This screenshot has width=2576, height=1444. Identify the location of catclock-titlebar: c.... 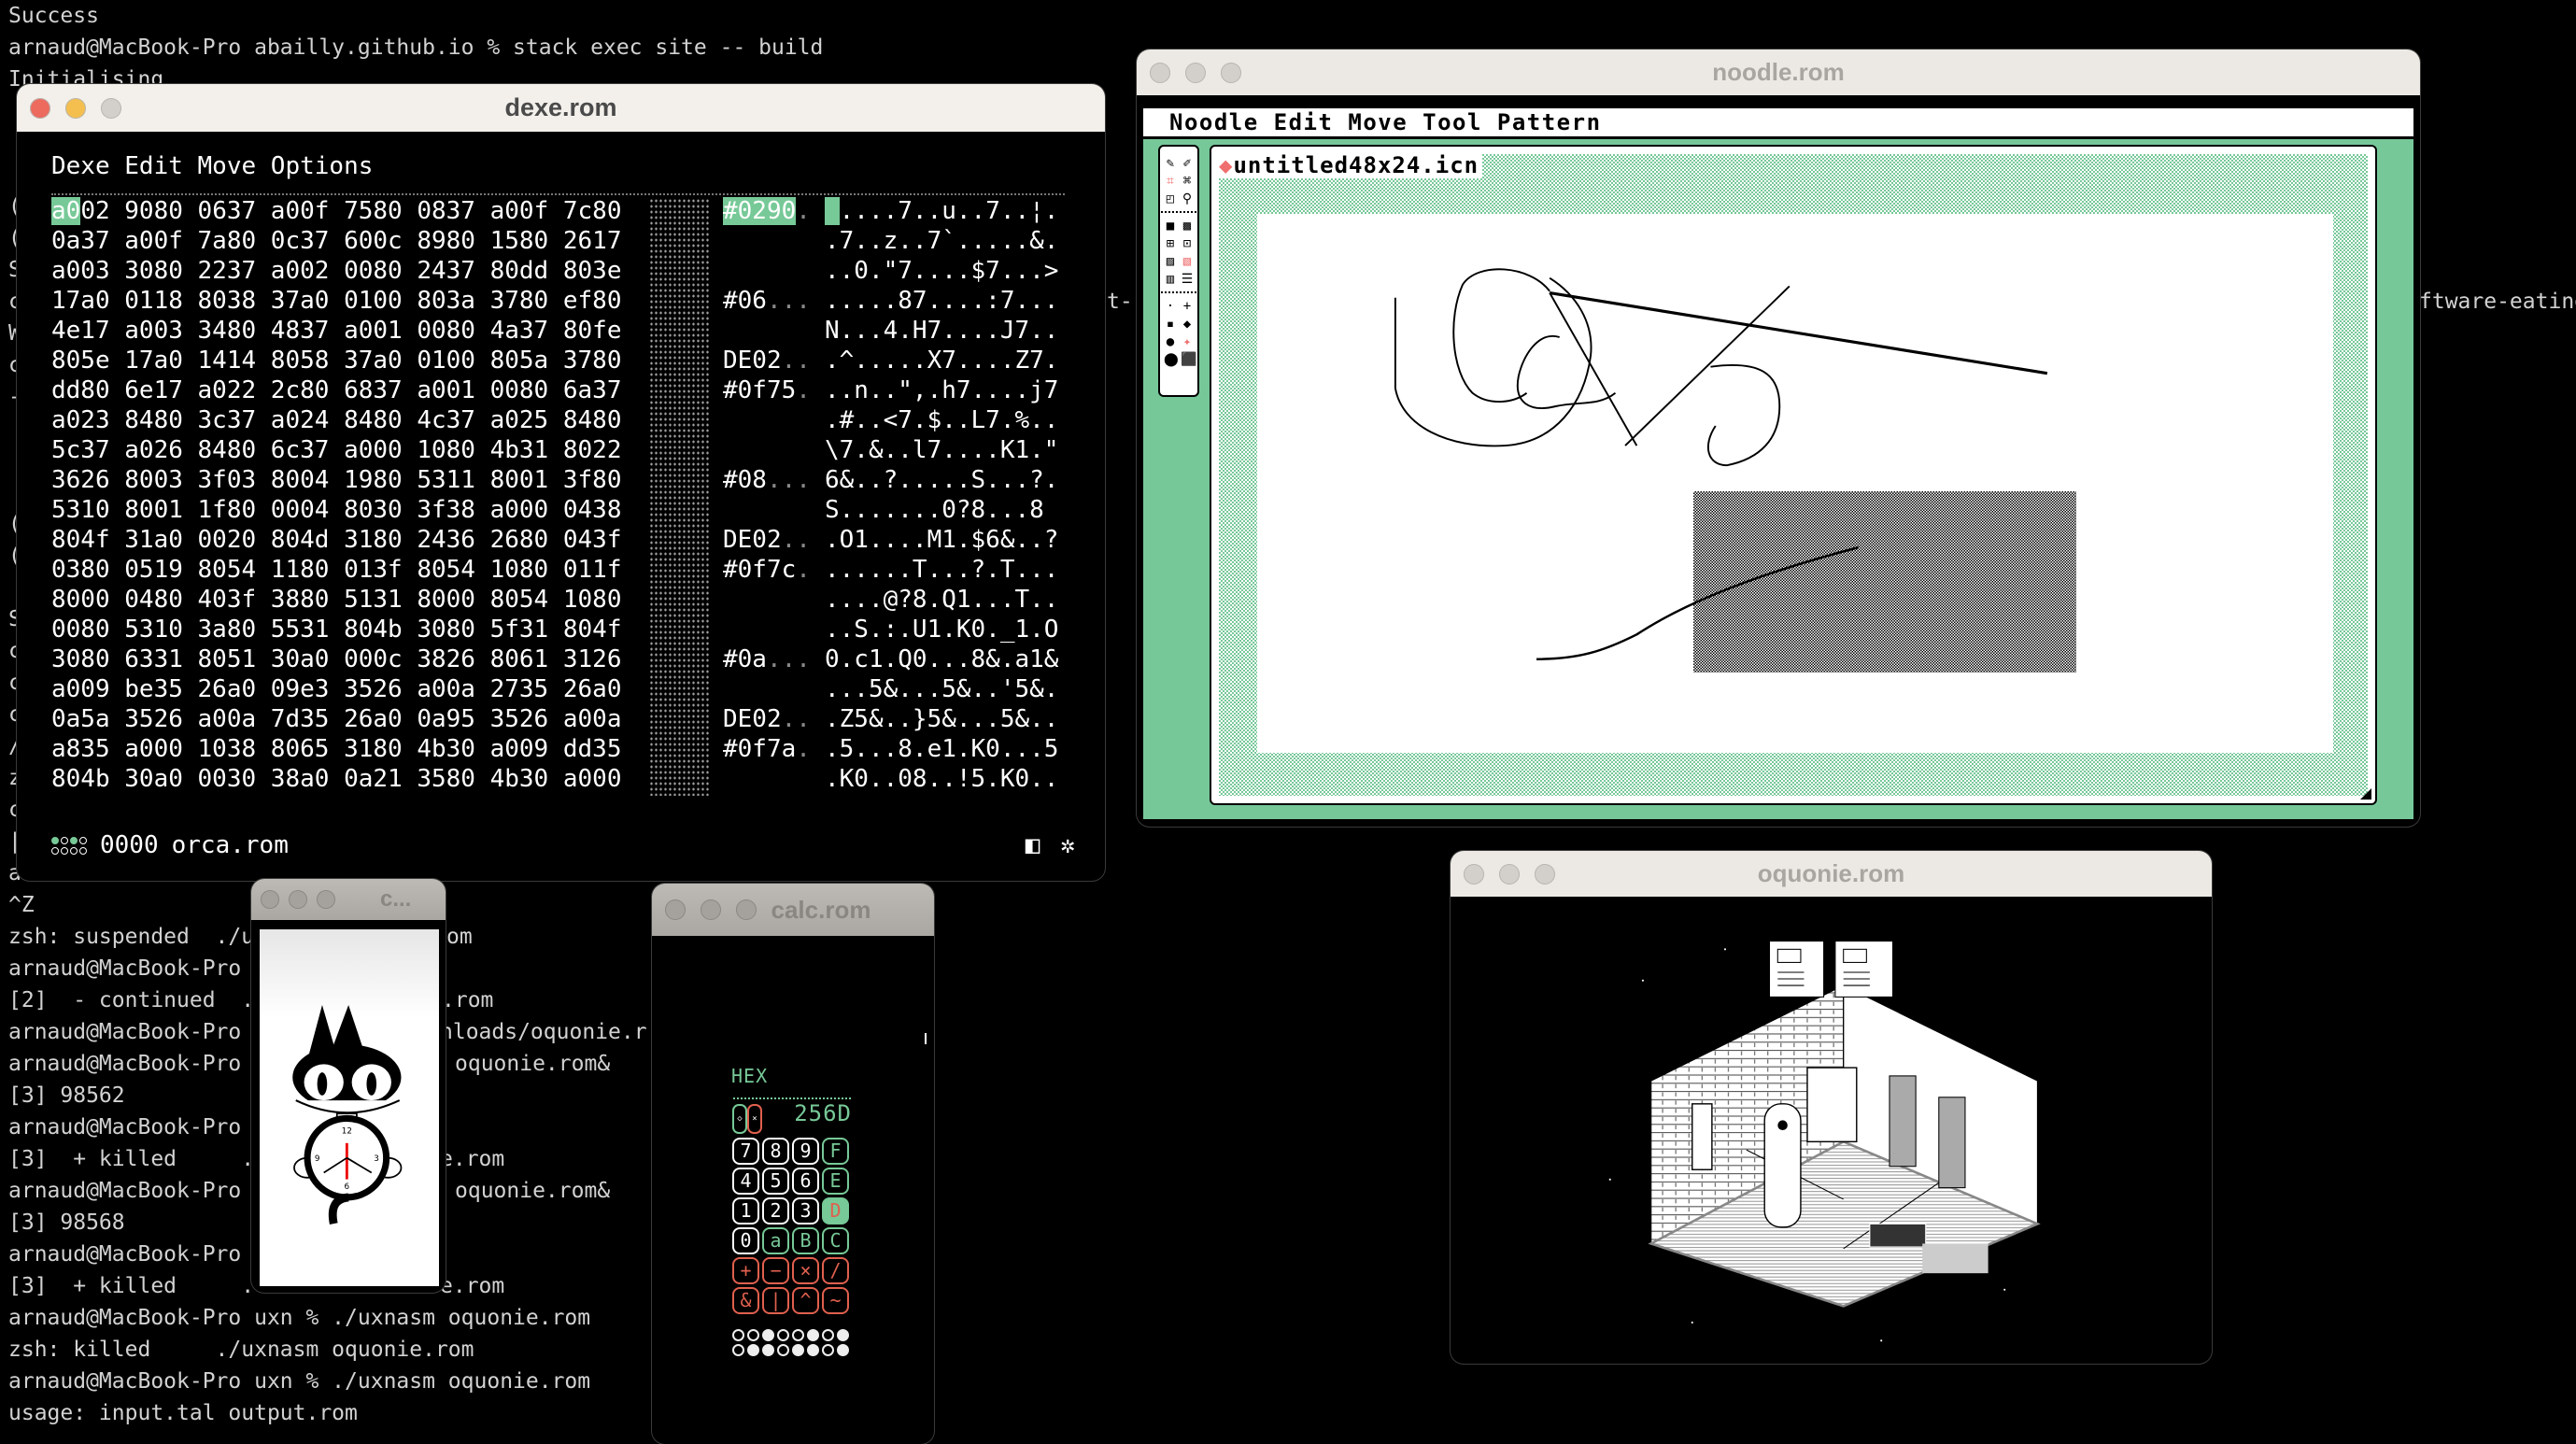
(348, 899).